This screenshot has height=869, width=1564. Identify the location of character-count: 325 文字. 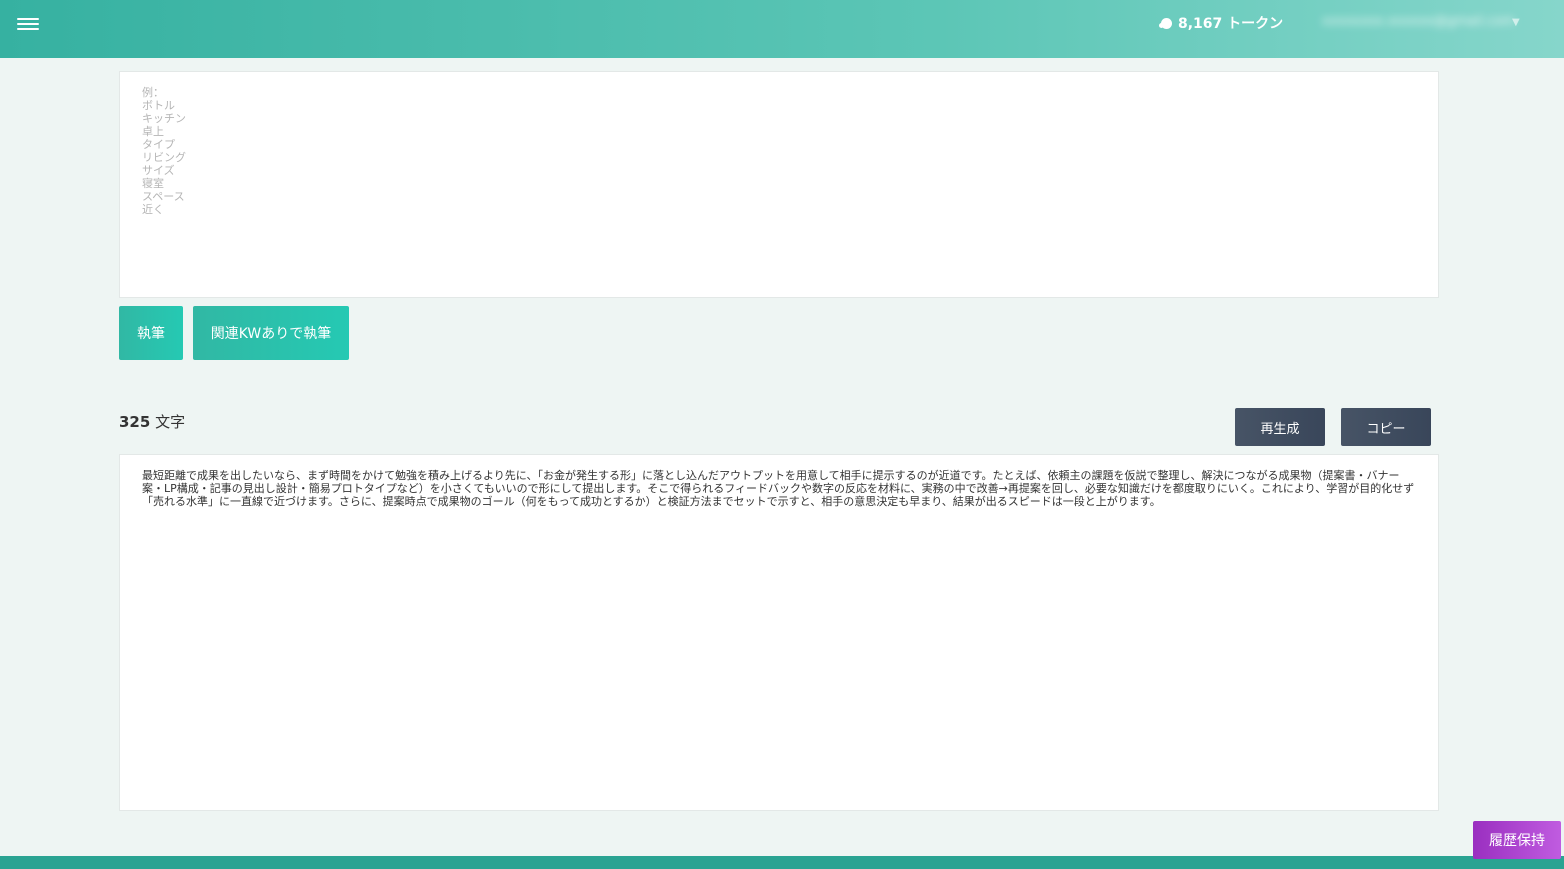
(152, 421).